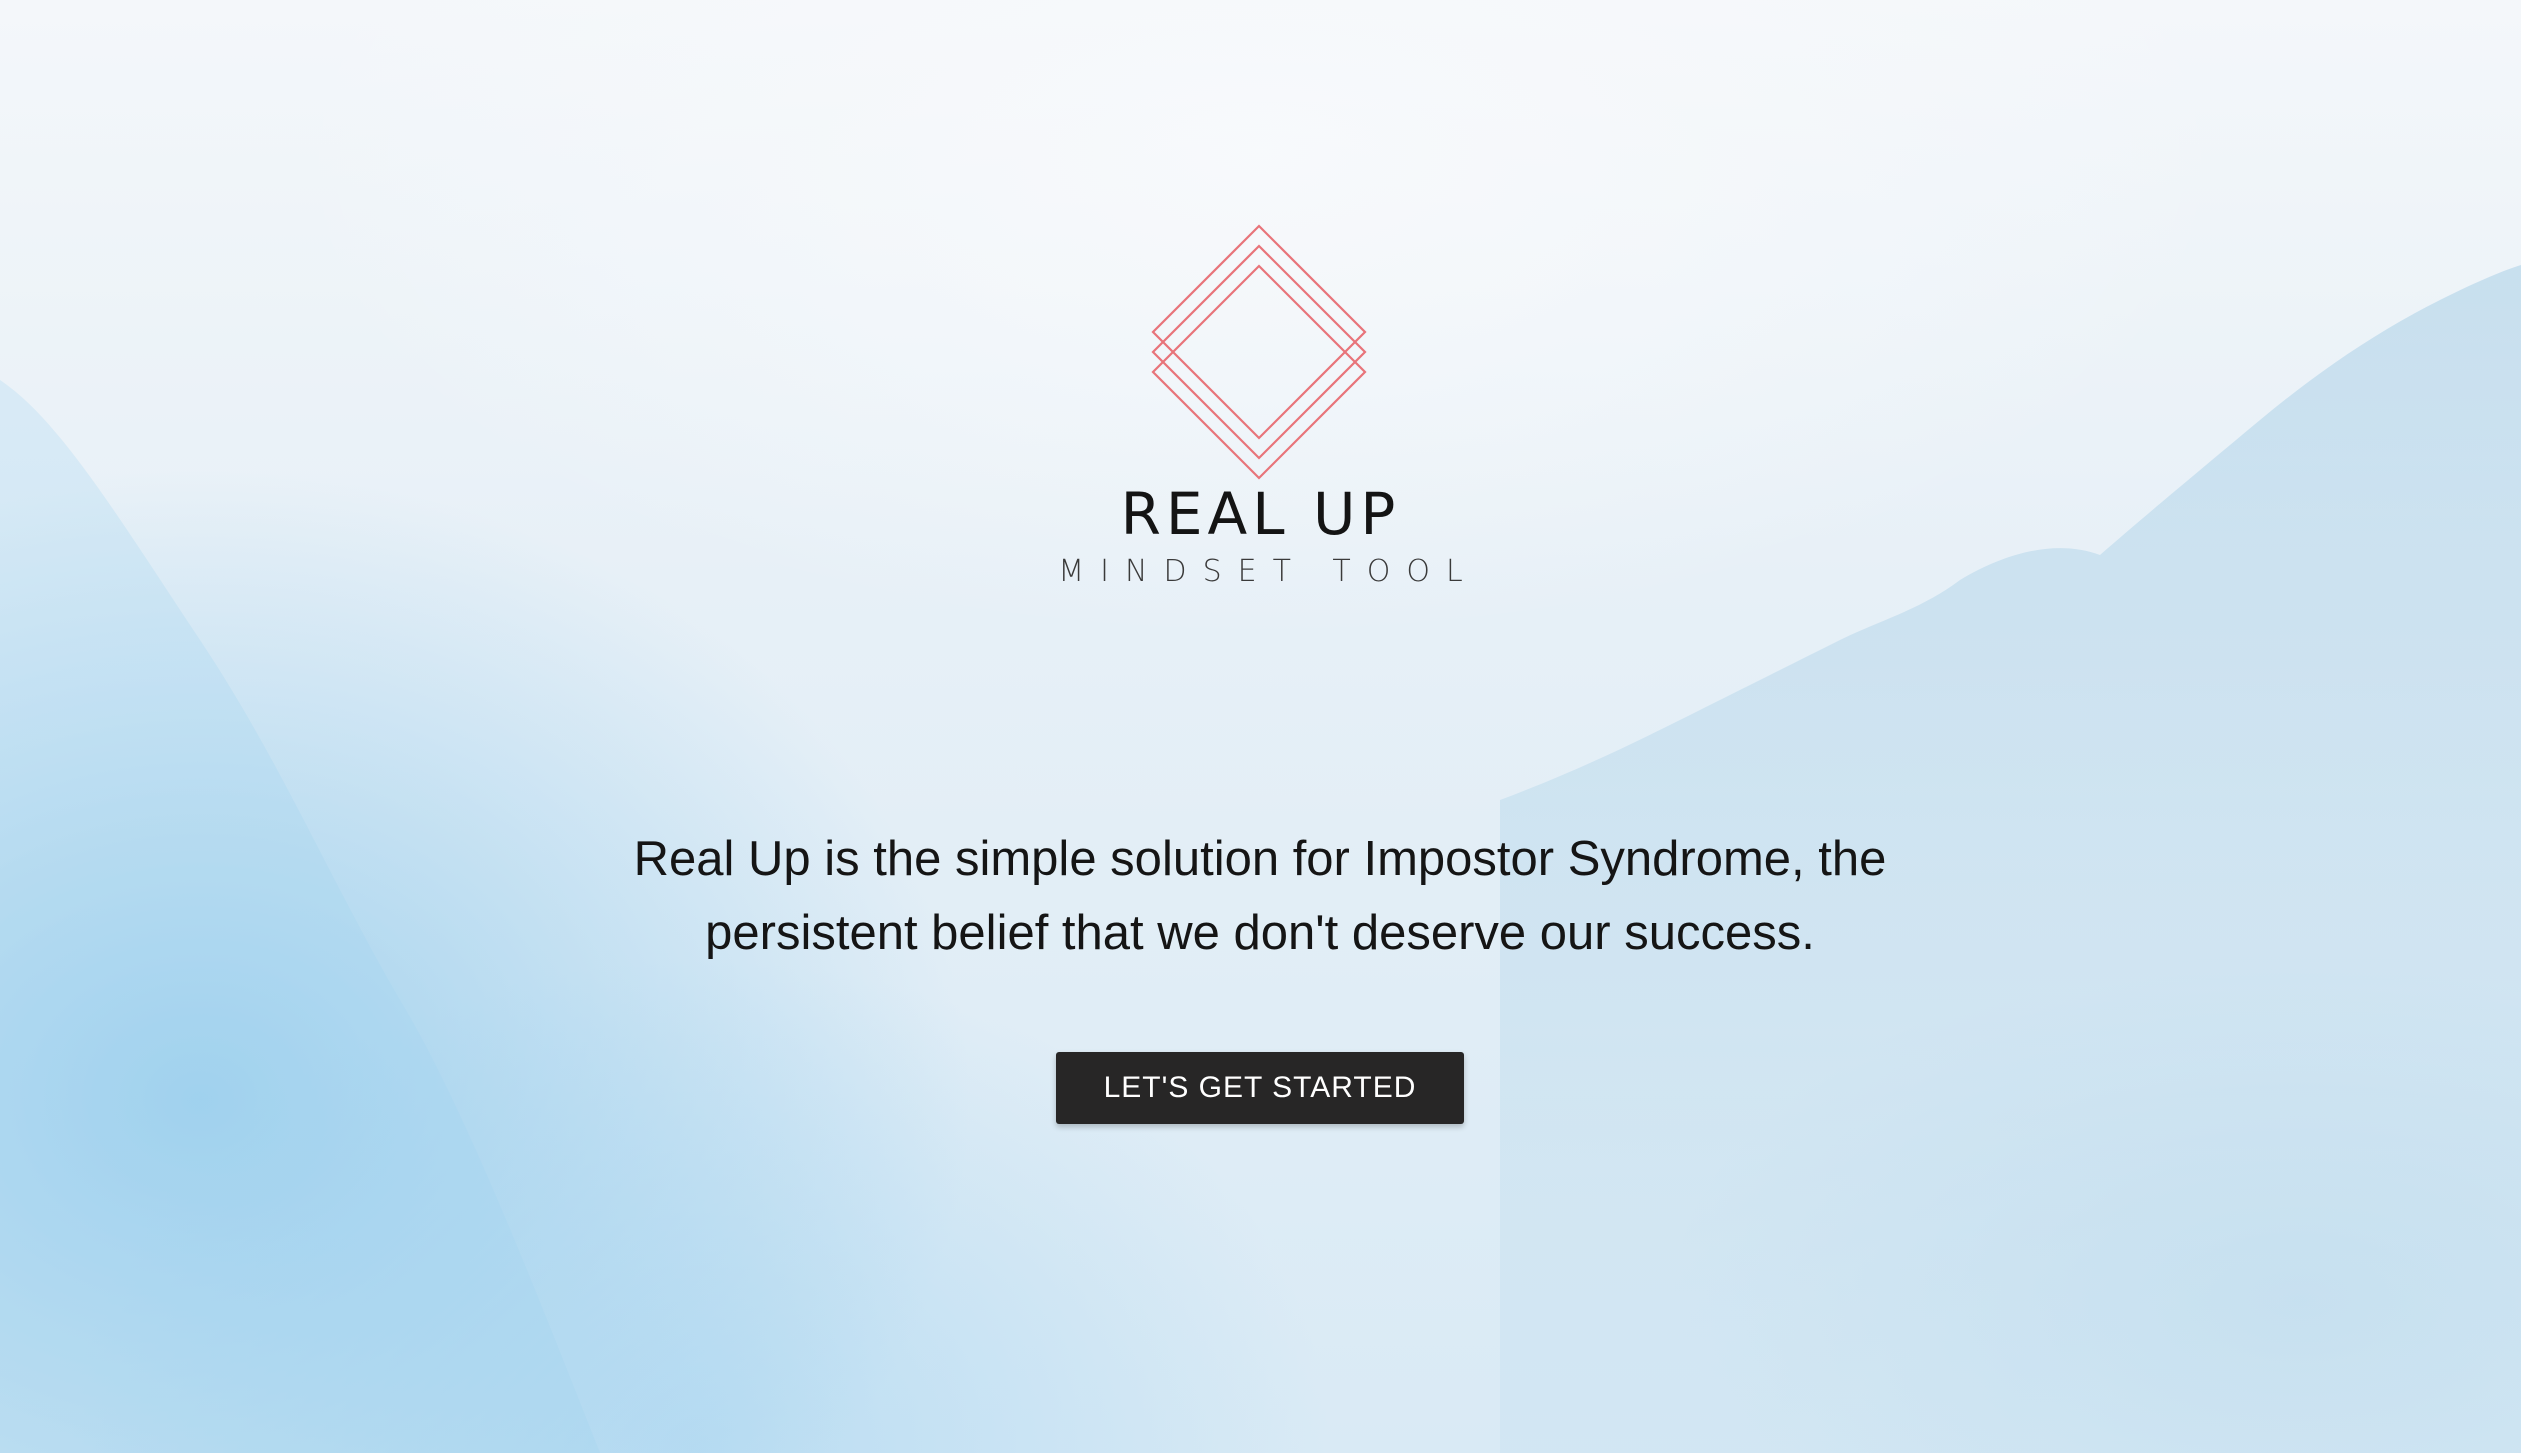 The height and width of the screenshot is (1453, 2521). Describe the element at coordinates (1268, 571) in the screenshot. I see `brand-subtitle: MINDSET TOOL` at that location.